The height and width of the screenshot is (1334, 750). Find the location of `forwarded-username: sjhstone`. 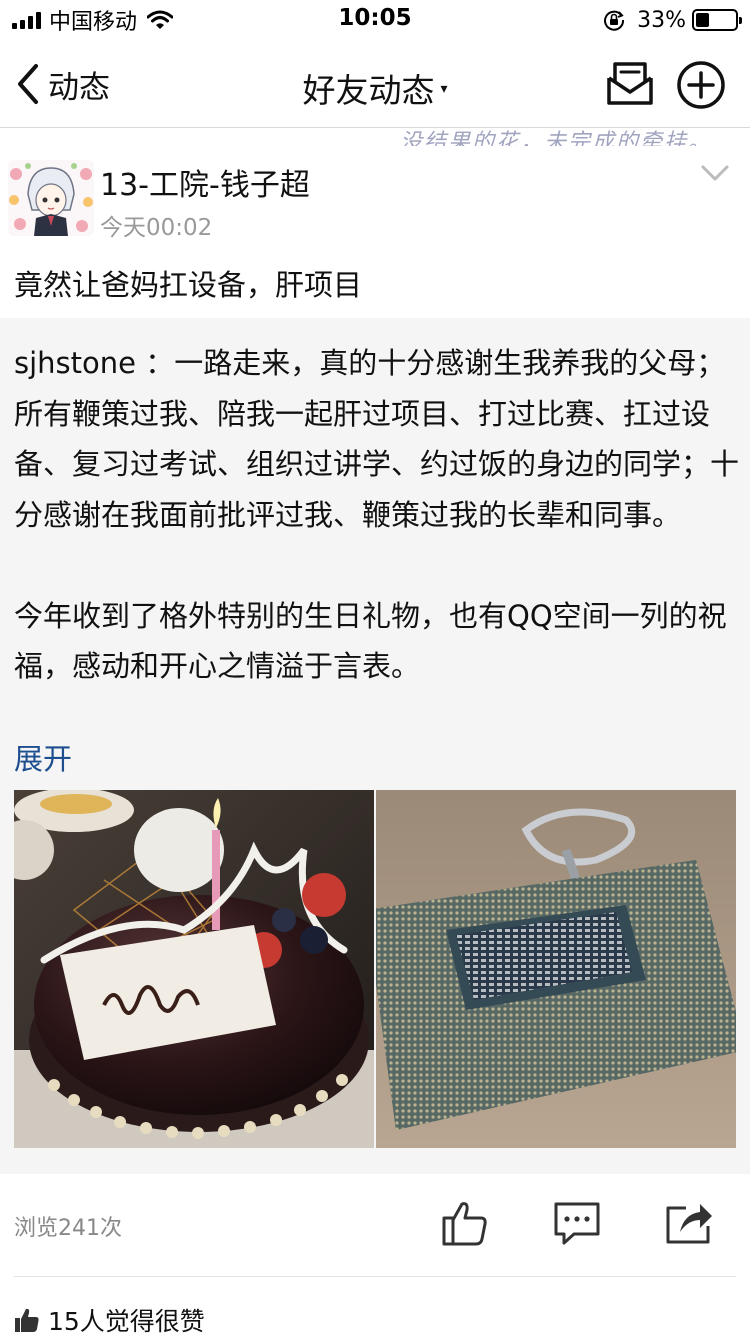

forwarded-username: sjhstone is located at coordinates (75, 363).